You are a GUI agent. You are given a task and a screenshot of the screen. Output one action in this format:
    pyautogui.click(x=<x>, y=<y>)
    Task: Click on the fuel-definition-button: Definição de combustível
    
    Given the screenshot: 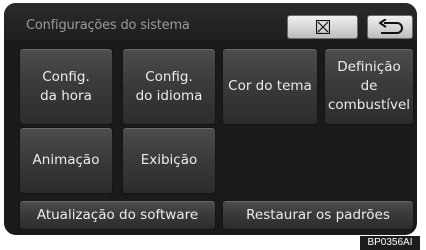 What is the action you would take?
    pyautogui.click(x=369, y=86)
    